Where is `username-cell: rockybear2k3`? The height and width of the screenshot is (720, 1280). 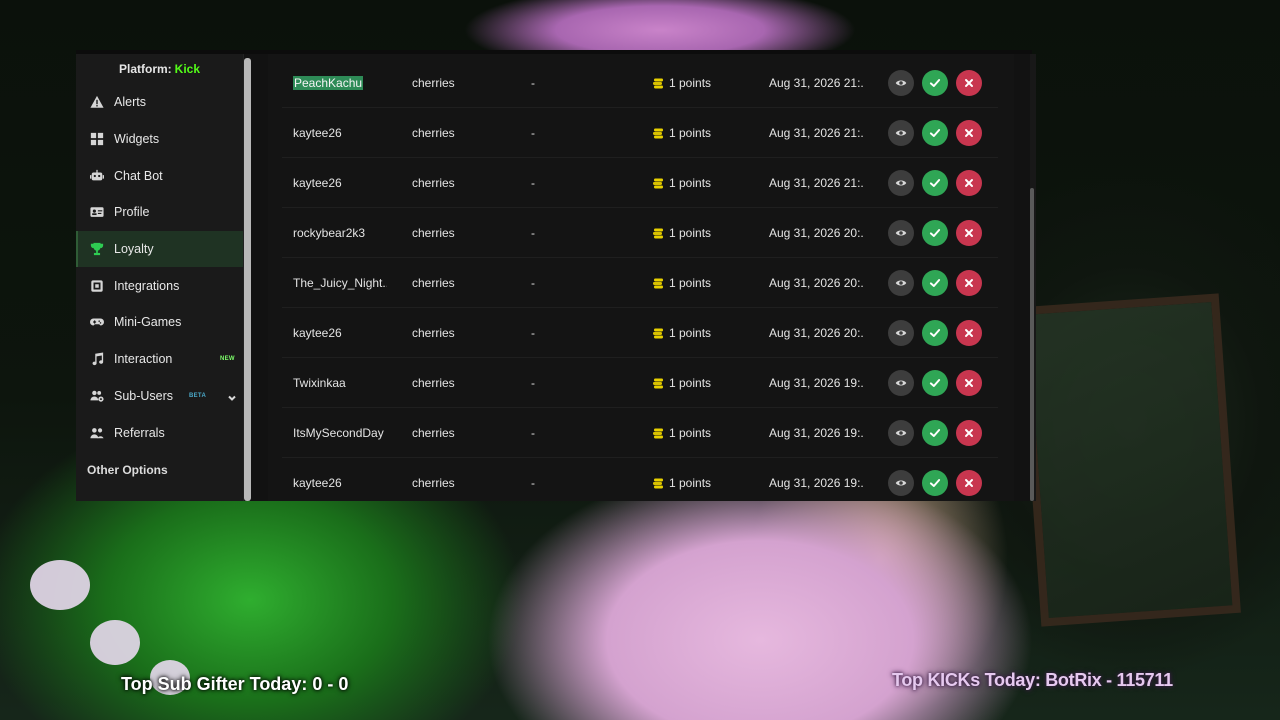 username-cell: rockybear2k3 is located at coordinates (340, 233).